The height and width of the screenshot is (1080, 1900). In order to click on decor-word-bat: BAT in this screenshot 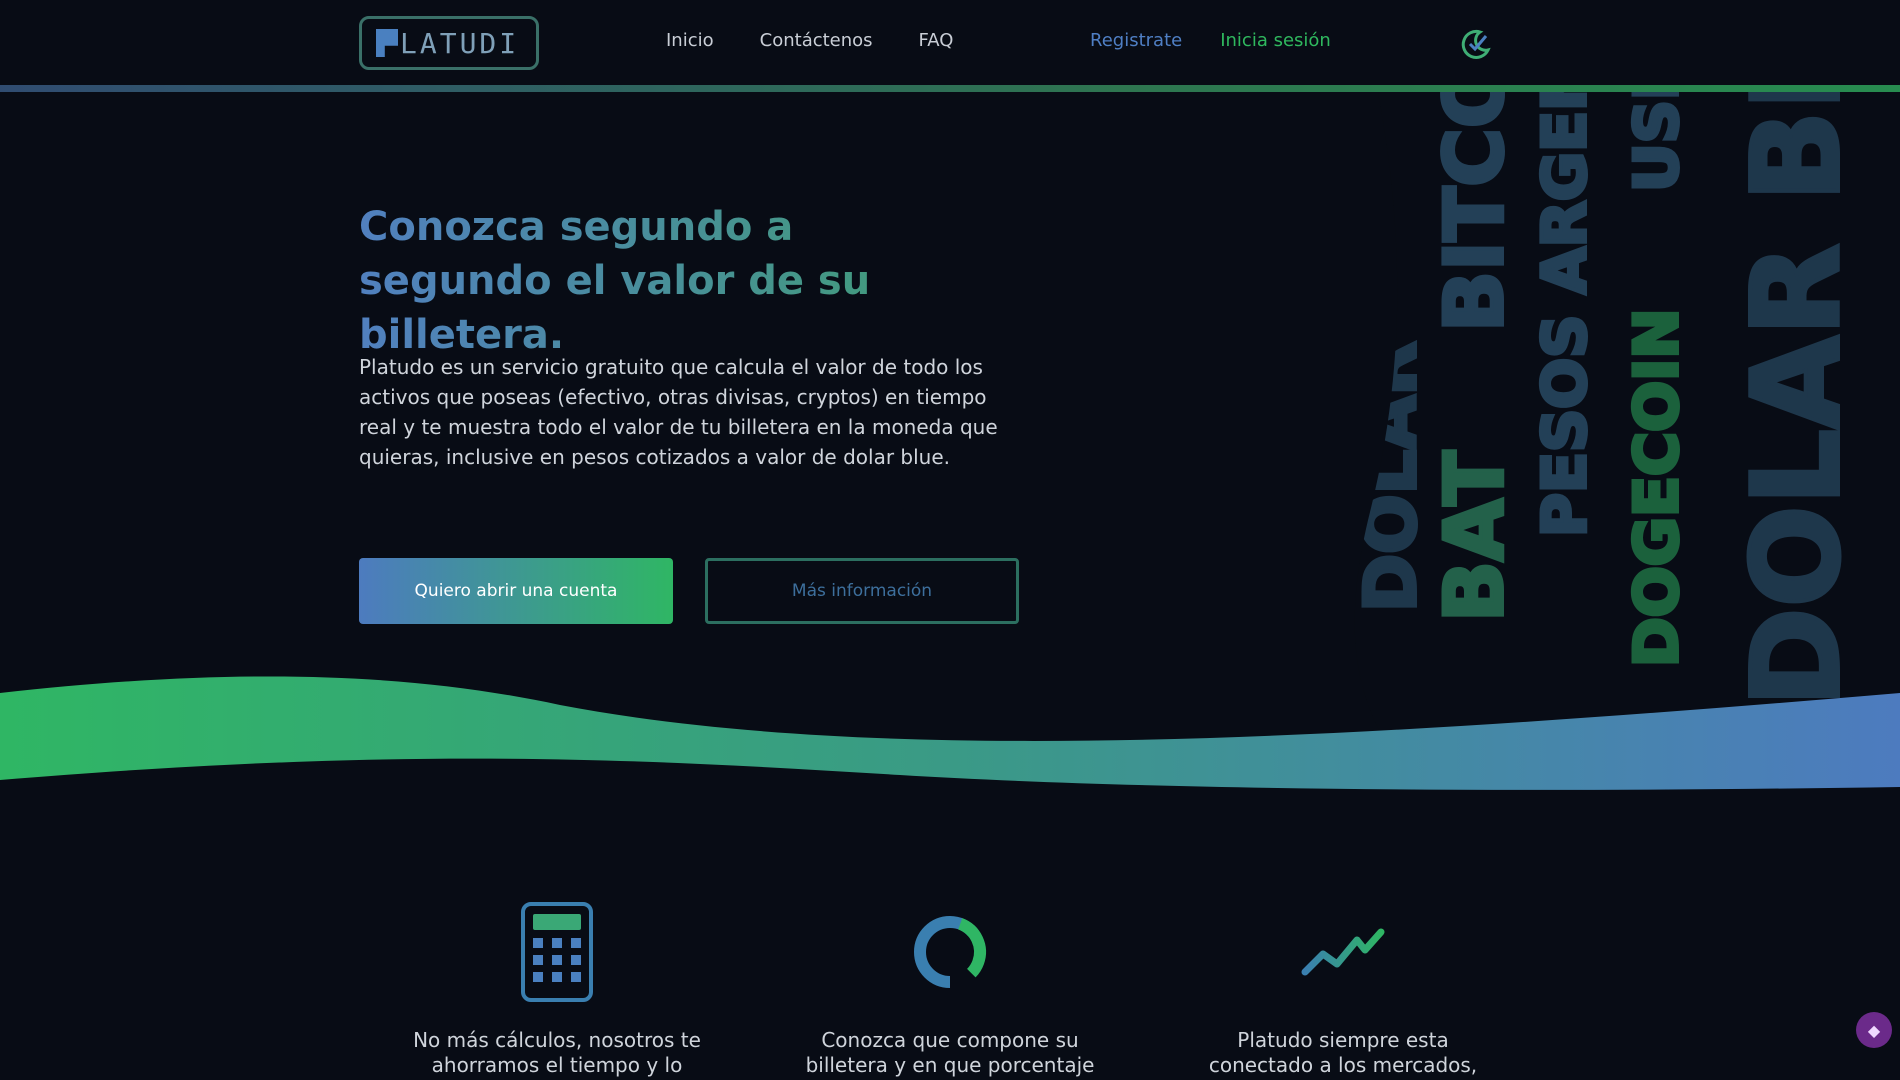, I will do `click(1474, 536)`.